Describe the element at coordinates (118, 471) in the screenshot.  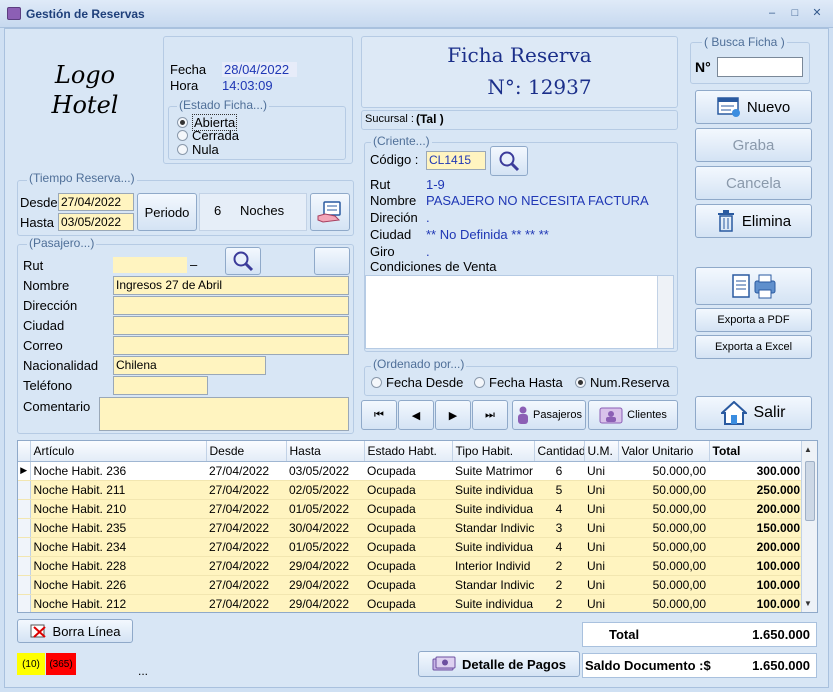
I see `grid-cell: Noche Habit. 236` at that location.